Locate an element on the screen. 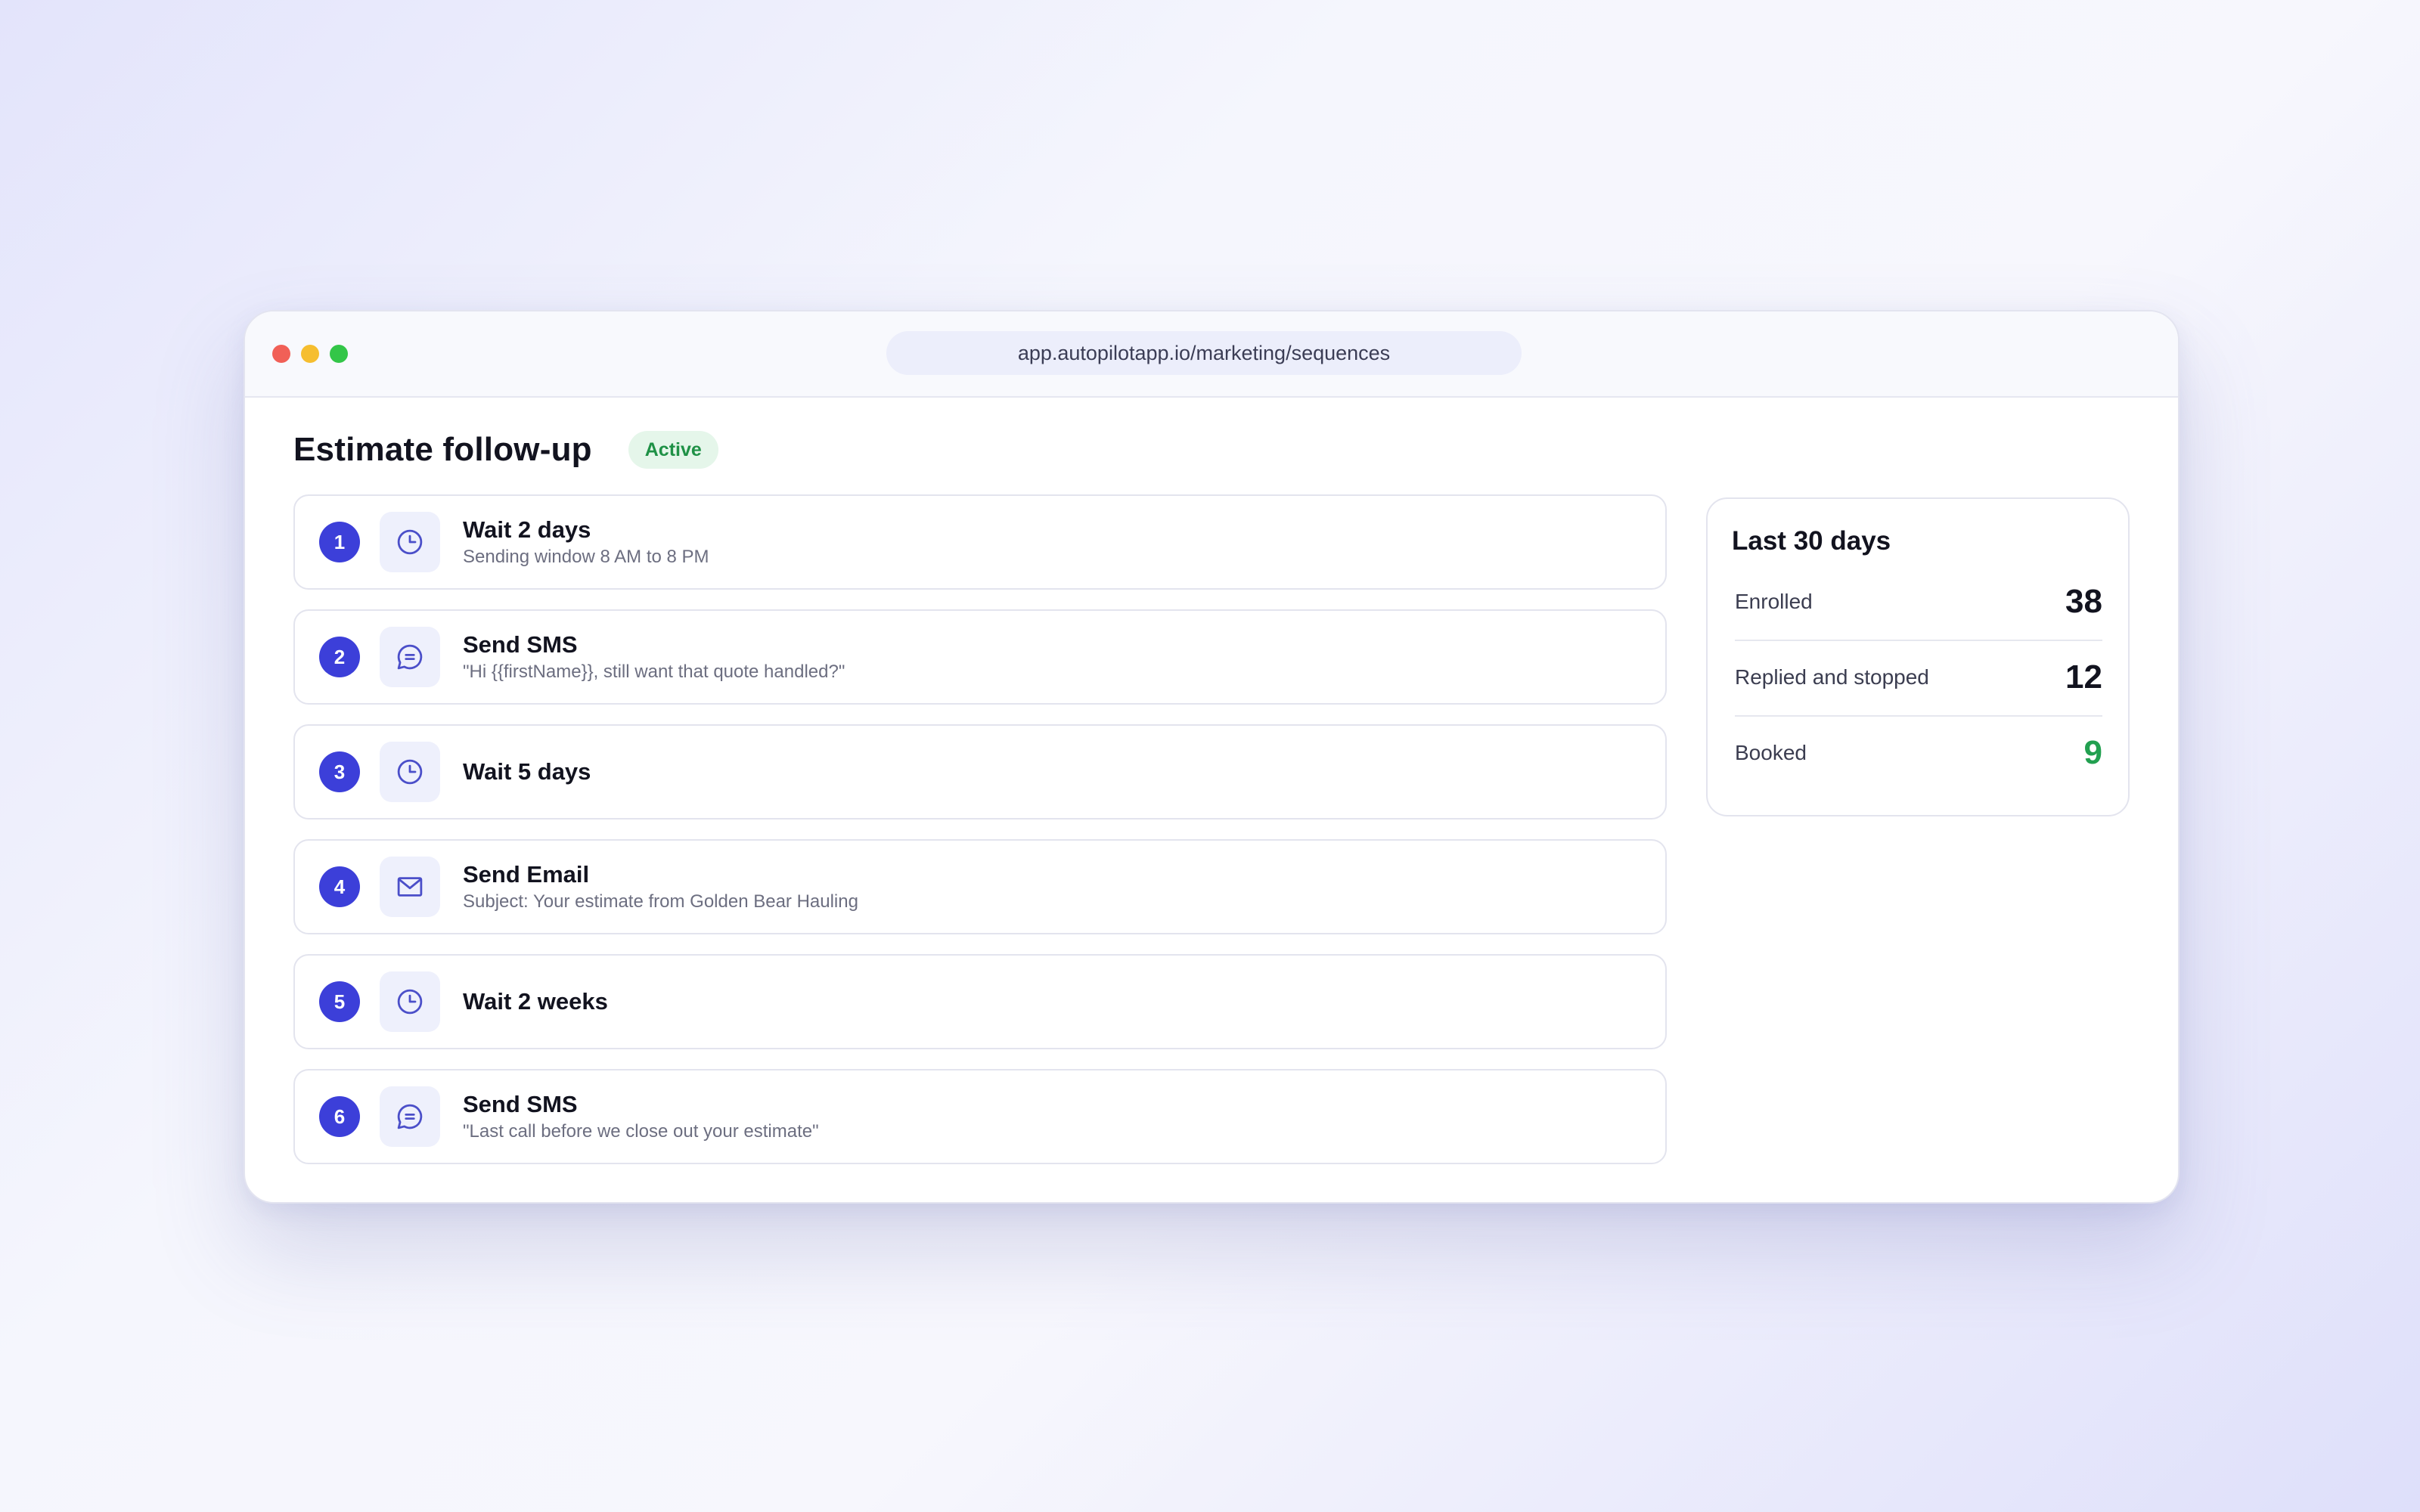 The image size is (2420, 1512). status-badge: Active is located at coordinates (673, 450).